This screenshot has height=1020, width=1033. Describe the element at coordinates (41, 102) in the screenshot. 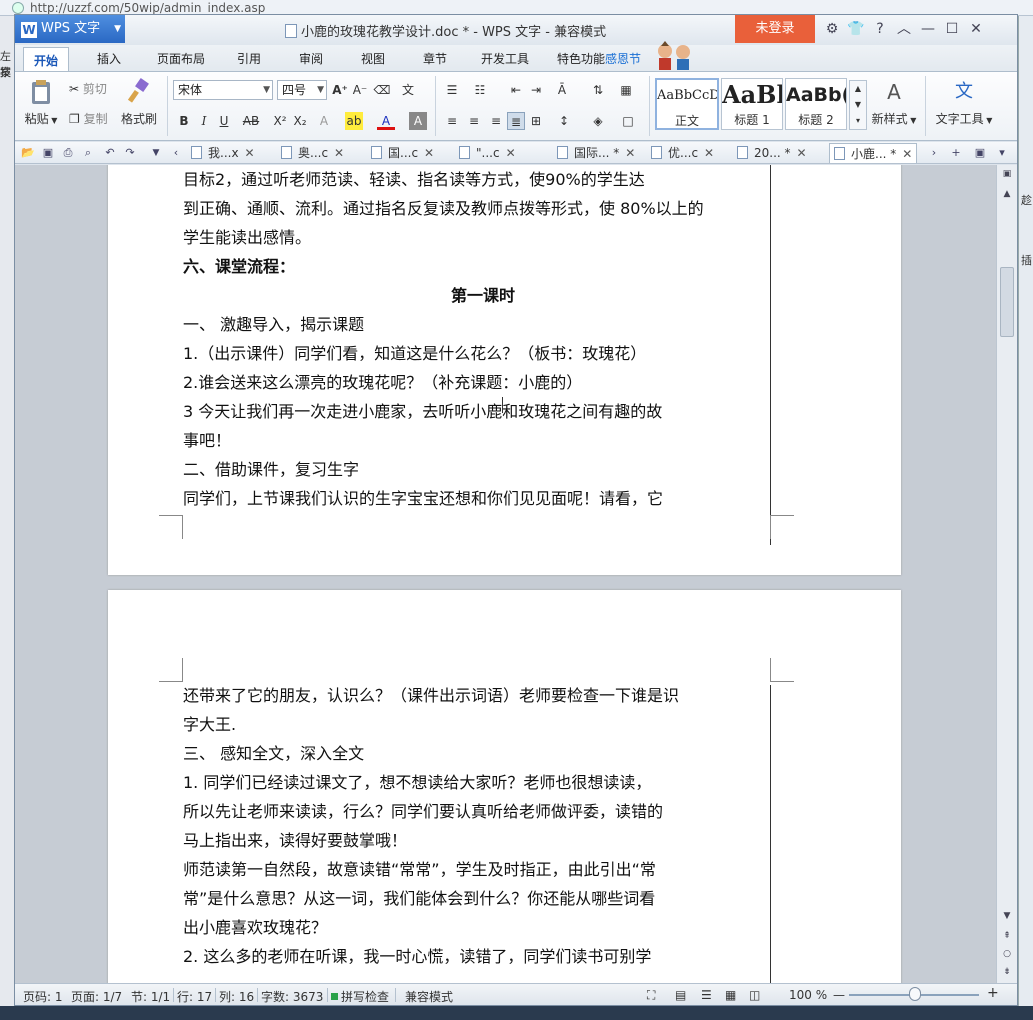

I see `paste-button: 粘贴 ▼` at that location.